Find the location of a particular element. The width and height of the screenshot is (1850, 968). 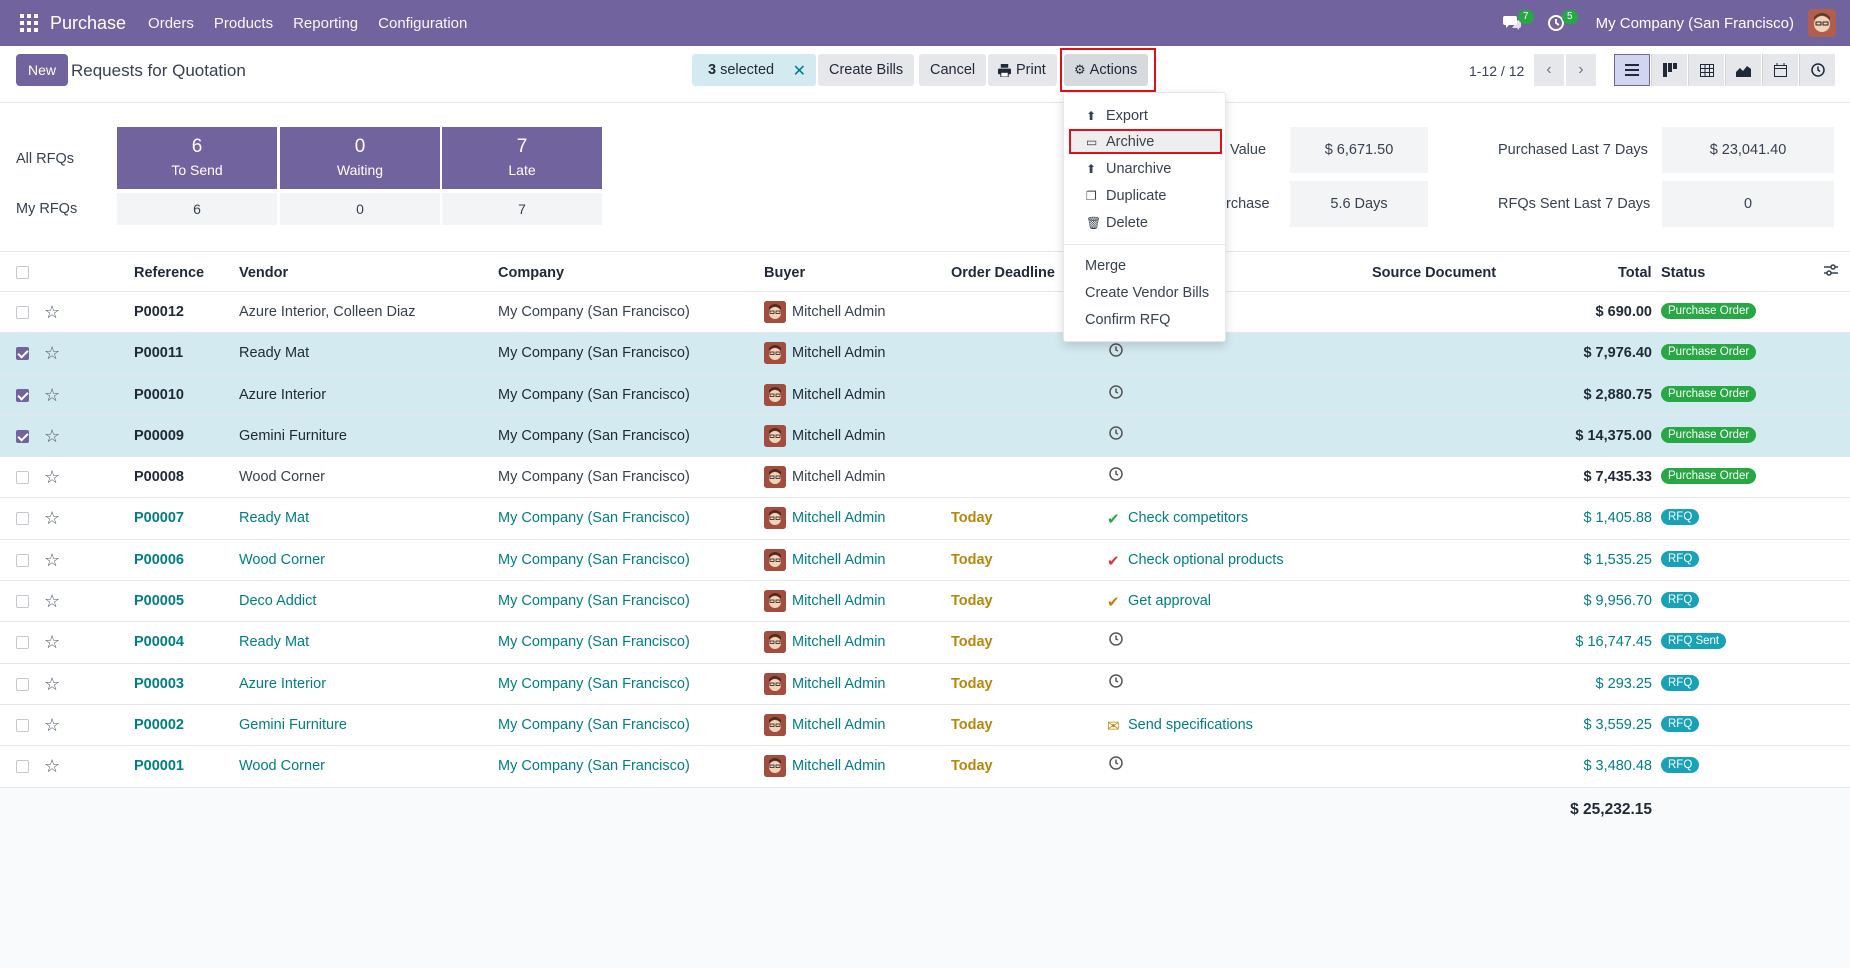

kanban-view-button is located at coordinates (1669, 70).